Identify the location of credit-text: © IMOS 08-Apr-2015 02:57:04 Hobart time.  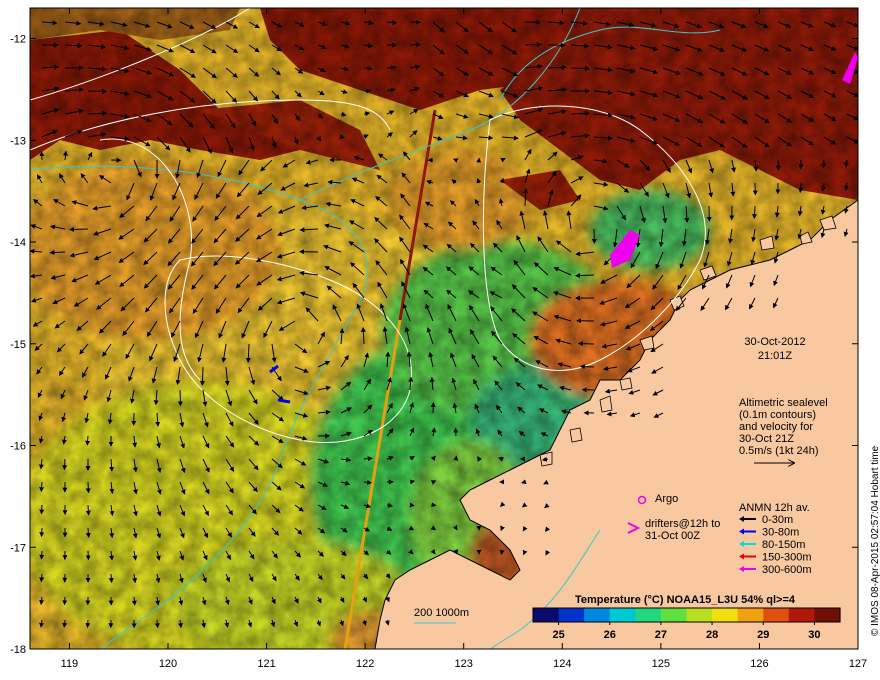
(875, 540).